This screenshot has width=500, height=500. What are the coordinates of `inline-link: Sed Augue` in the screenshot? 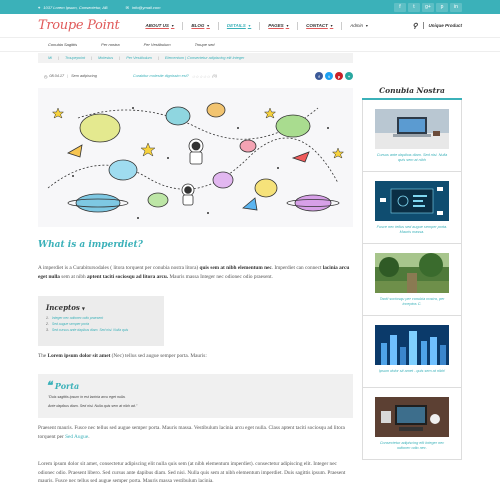 It's located at (76, 437).